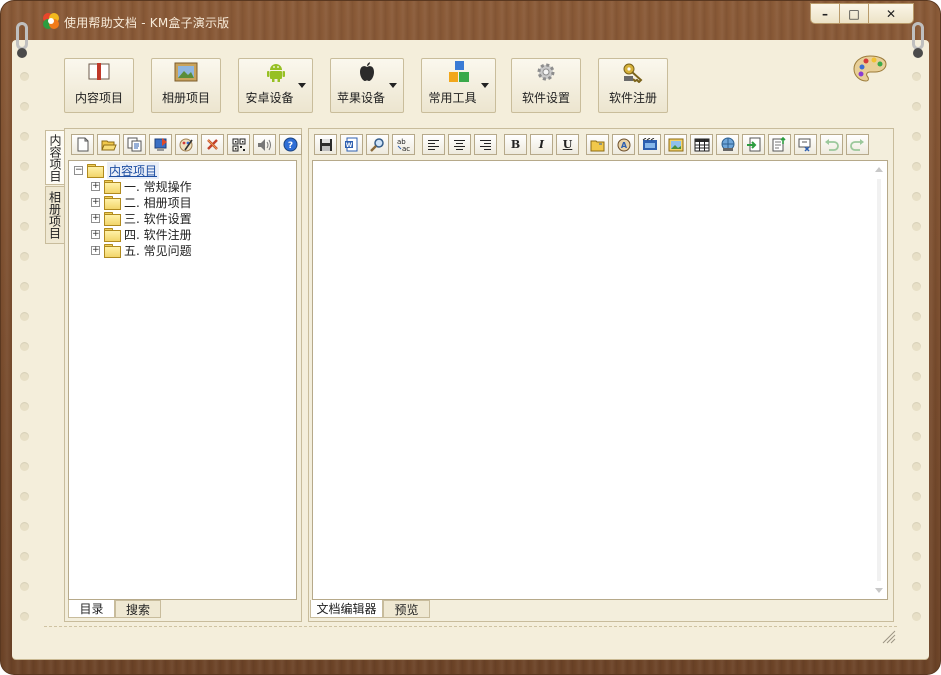  Describe the element at coordinates (458, 85) in the screenshot. I see `toolbar-common-tools-button: 常用工具` at that location.